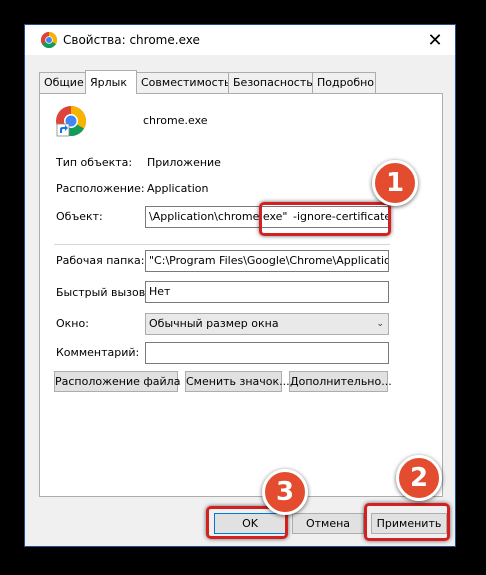 The image size is (486, 575). Describe the element at coordinates (94, 162) in the screenshot. I see `type-label: Тип объекта:` at that location.